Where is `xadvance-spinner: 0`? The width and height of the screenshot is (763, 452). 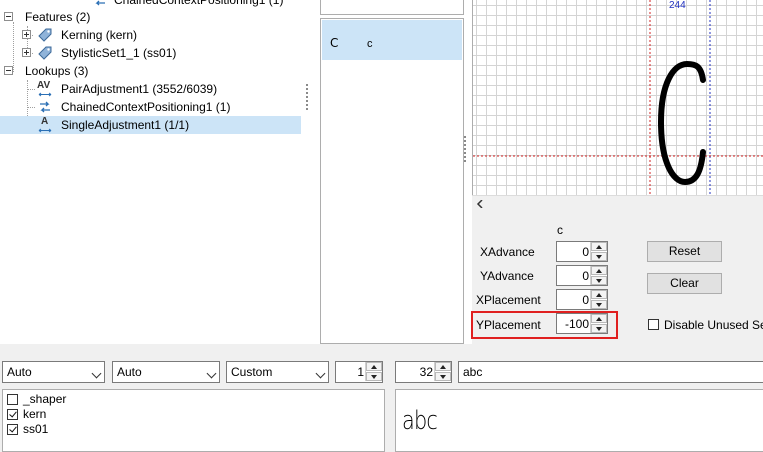 xadvance-spinner: 0 is located at coordinates (582, 251).